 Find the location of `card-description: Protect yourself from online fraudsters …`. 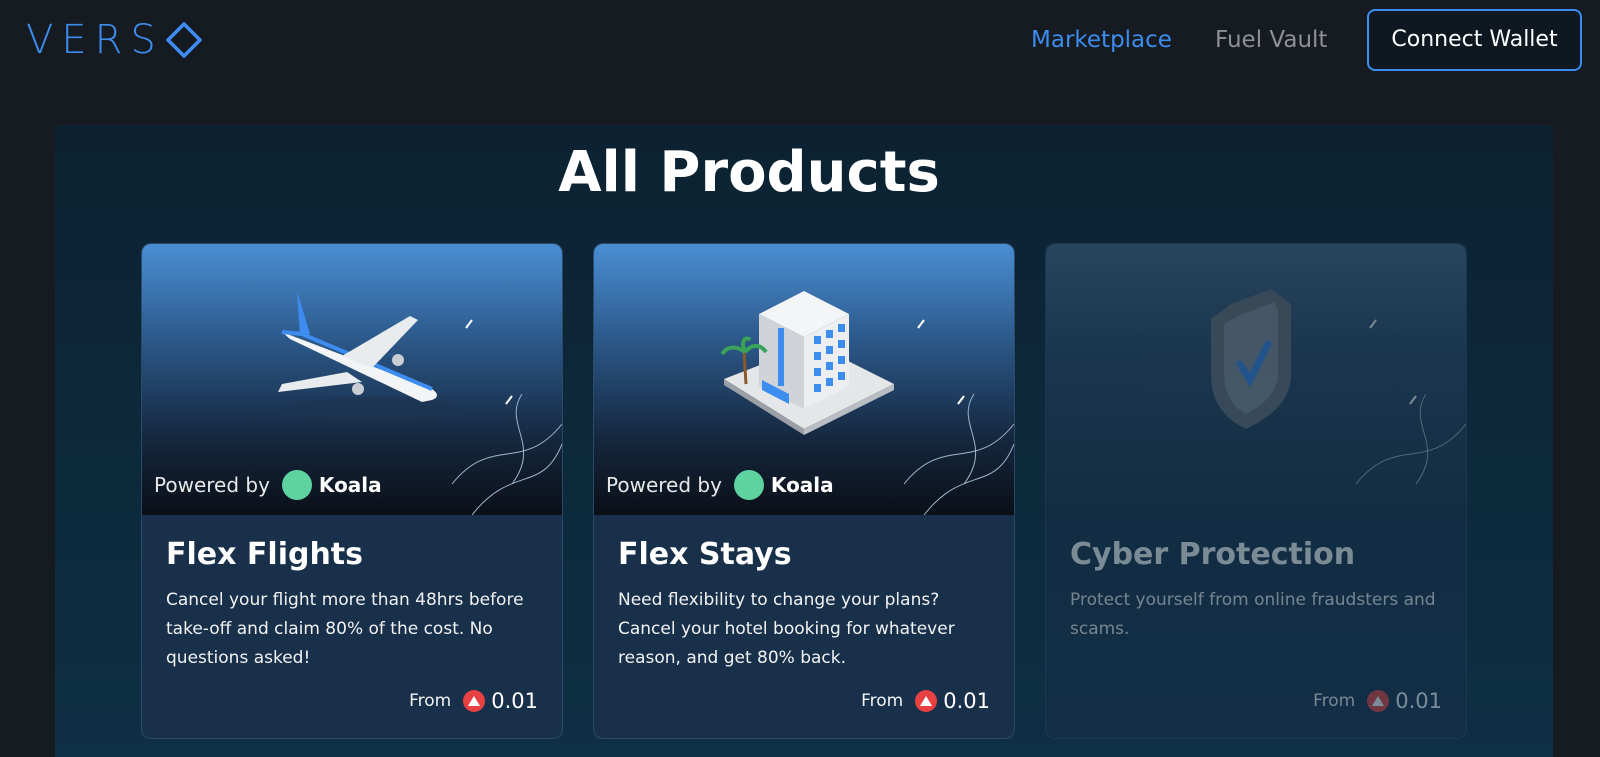

card-description: Protect yourself from online fraudsters … is located at coordinates (1253, 614).